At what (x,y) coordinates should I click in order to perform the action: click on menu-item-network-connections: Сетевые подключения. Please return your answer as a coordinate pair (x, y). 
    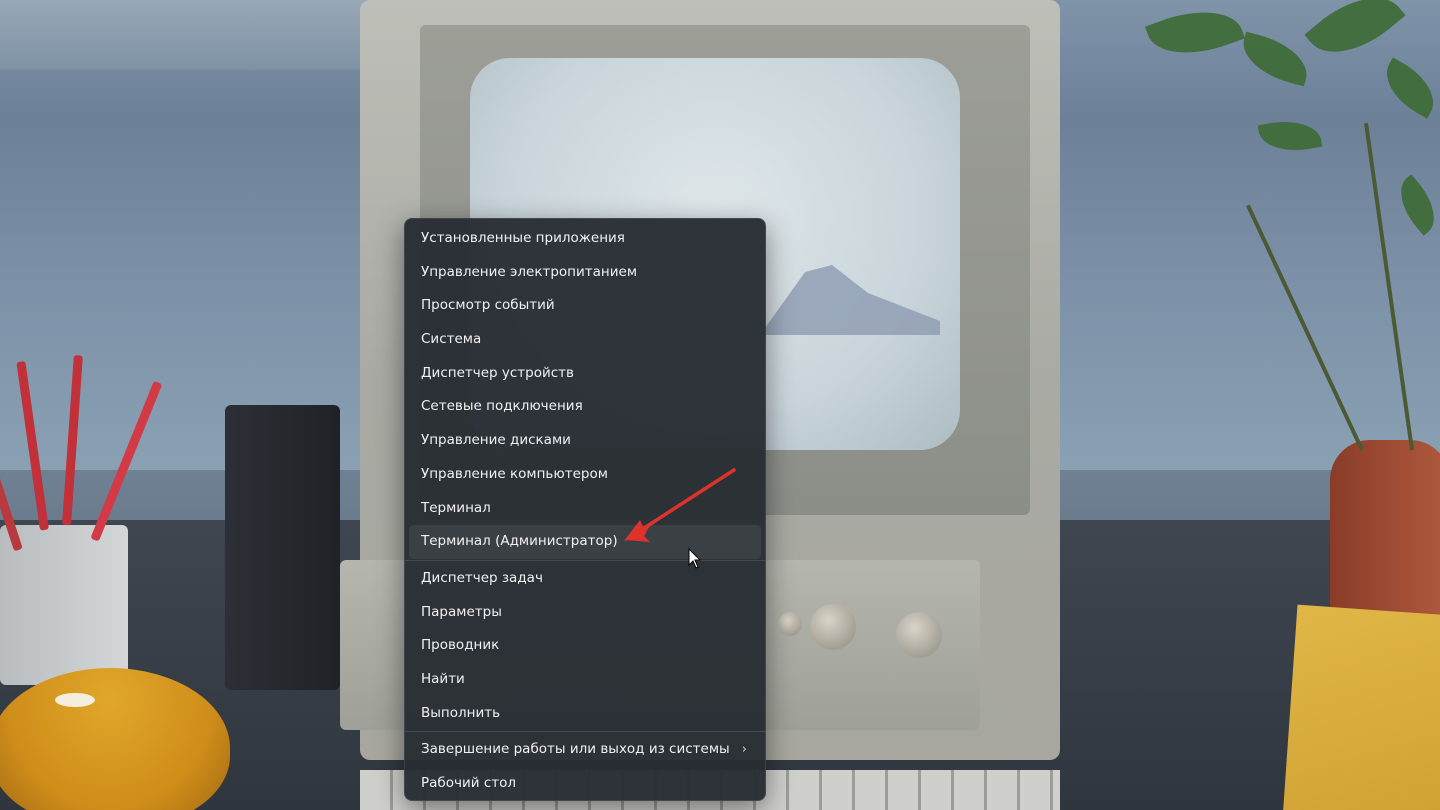
    Looking at the image, I should click on (585, 407).